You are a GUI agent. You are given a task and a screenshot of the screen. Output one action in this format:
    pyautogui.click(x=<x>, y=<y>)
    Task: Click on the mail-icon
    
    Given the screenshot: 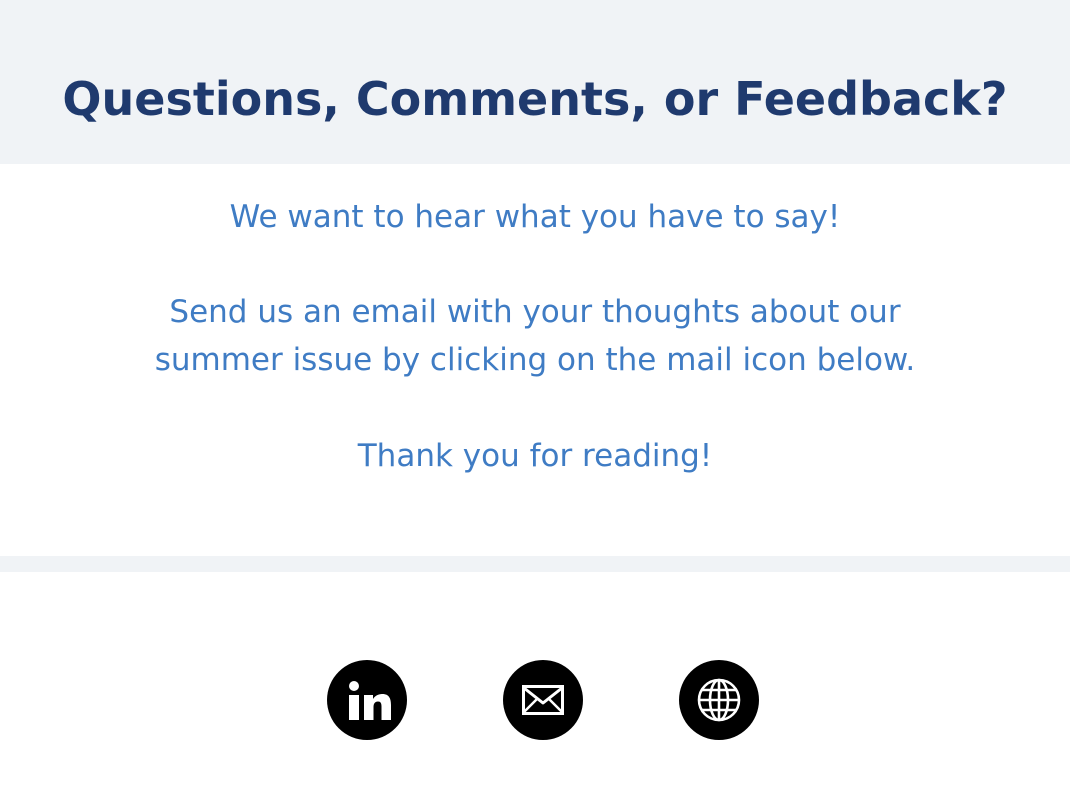 What is the action you would take?
    pyautogui.click(x=543, y=700)
    